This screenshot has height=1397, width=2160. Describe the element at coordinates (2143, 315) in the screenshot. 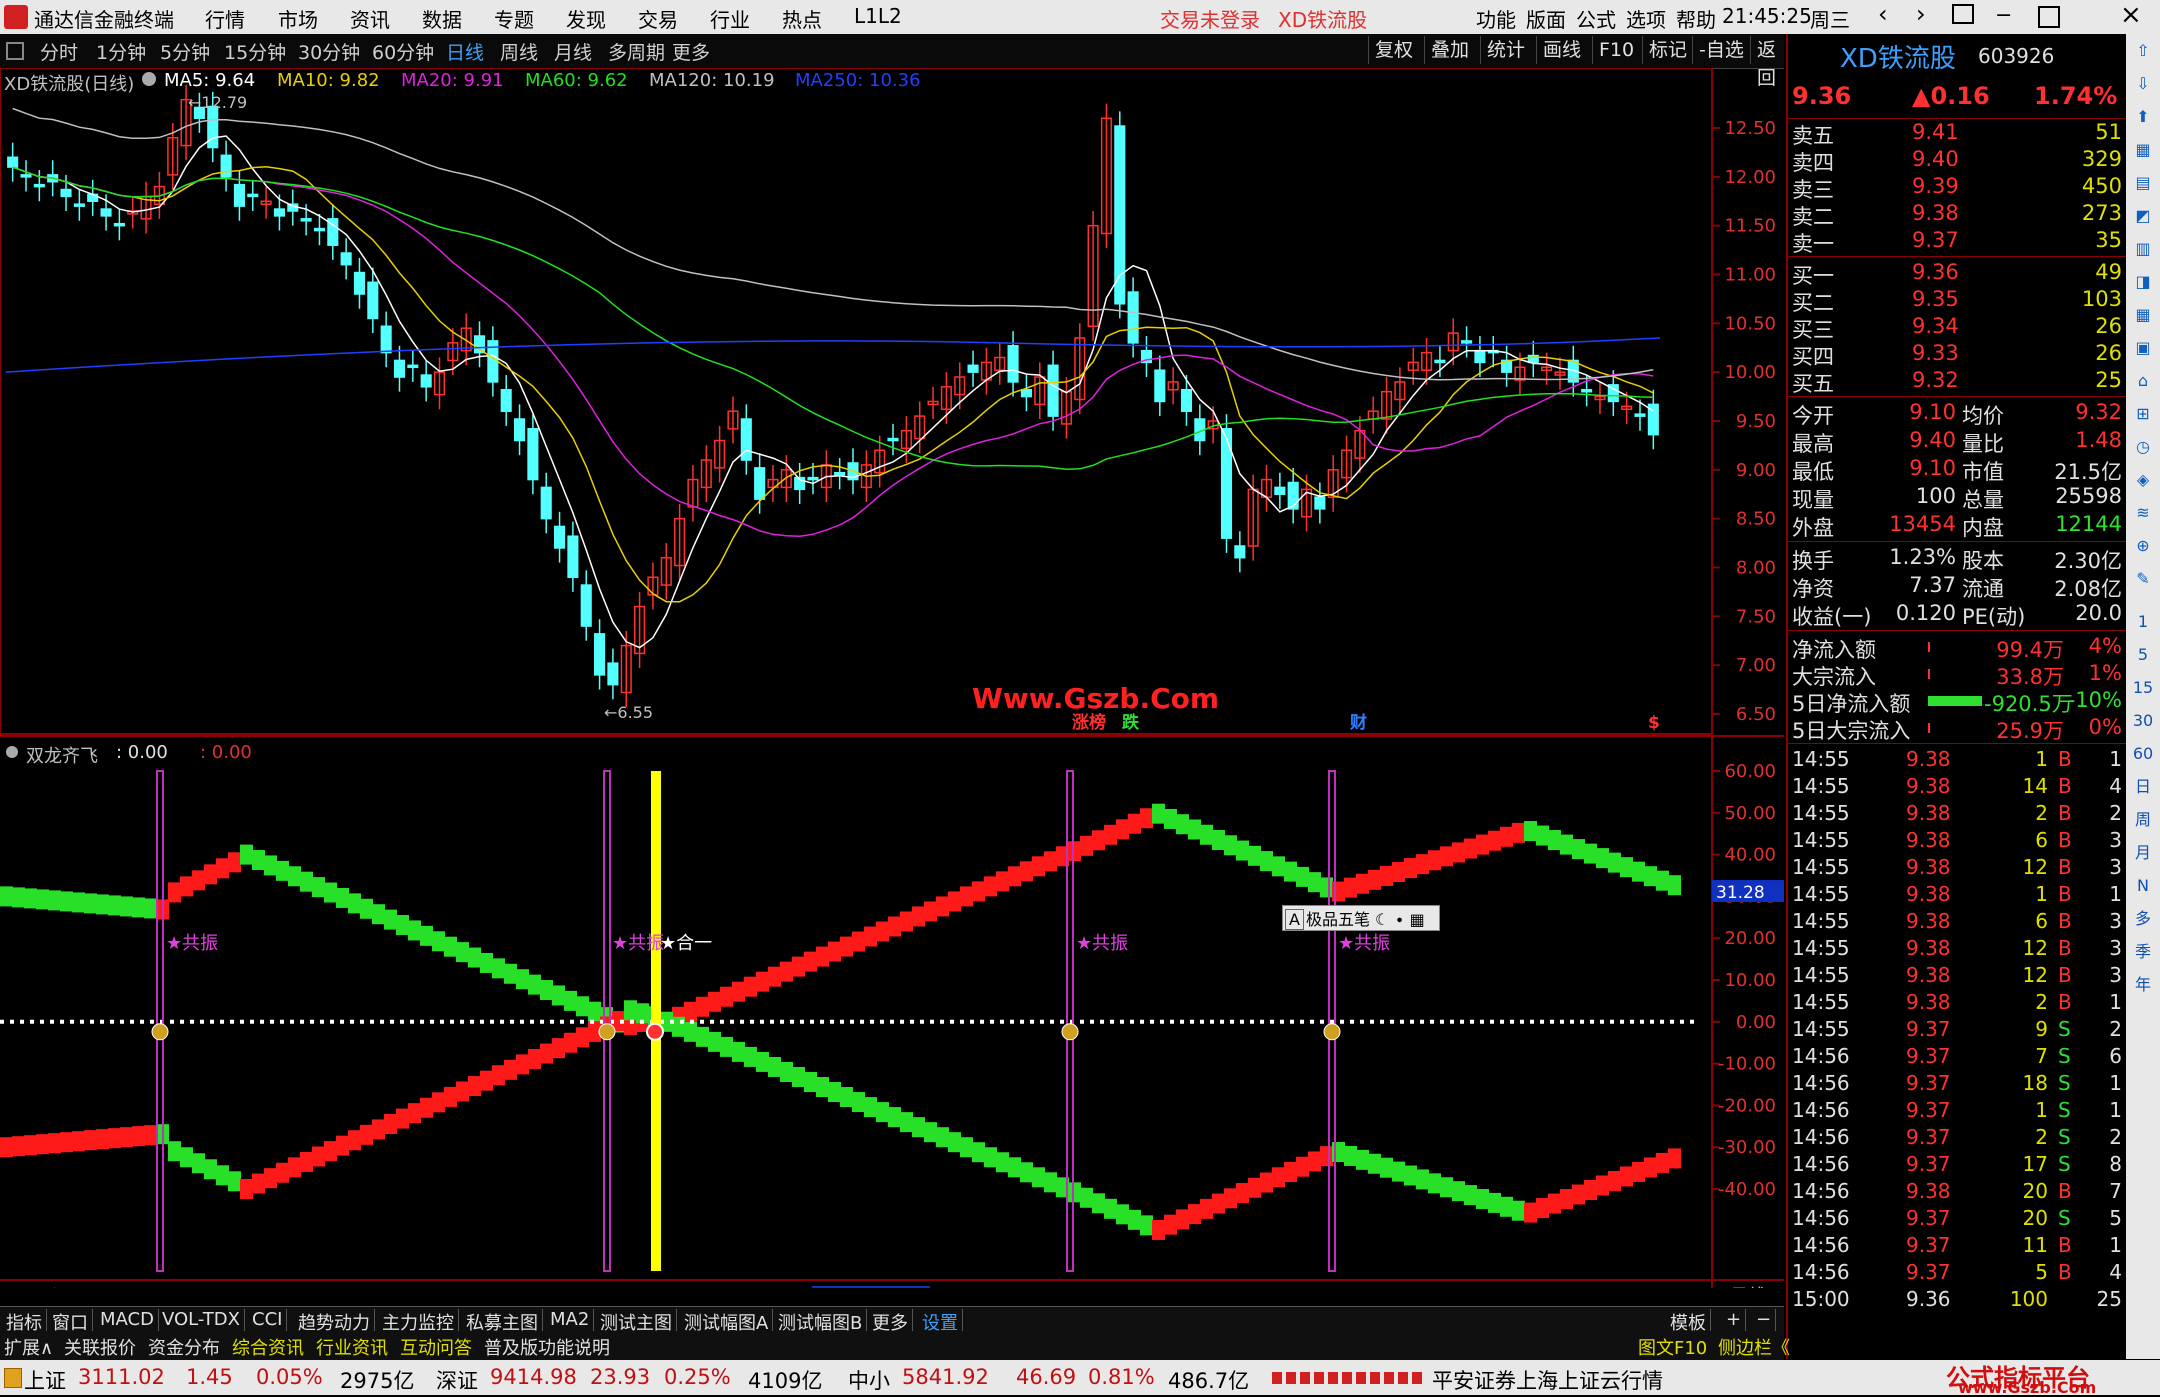

I see `side-tool-icon-8: ▦` at that location.